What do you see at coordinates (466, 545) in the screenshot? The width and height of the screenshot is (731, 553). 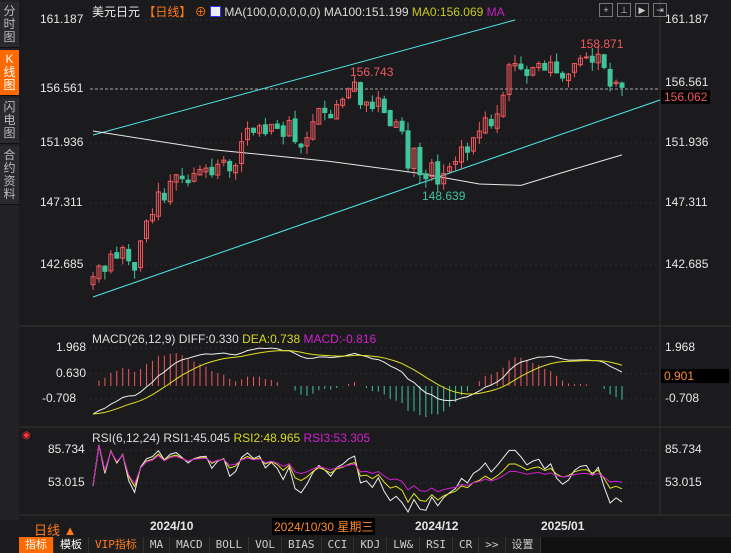 I see `tab-12: CR` at bounding box center [466, 545].